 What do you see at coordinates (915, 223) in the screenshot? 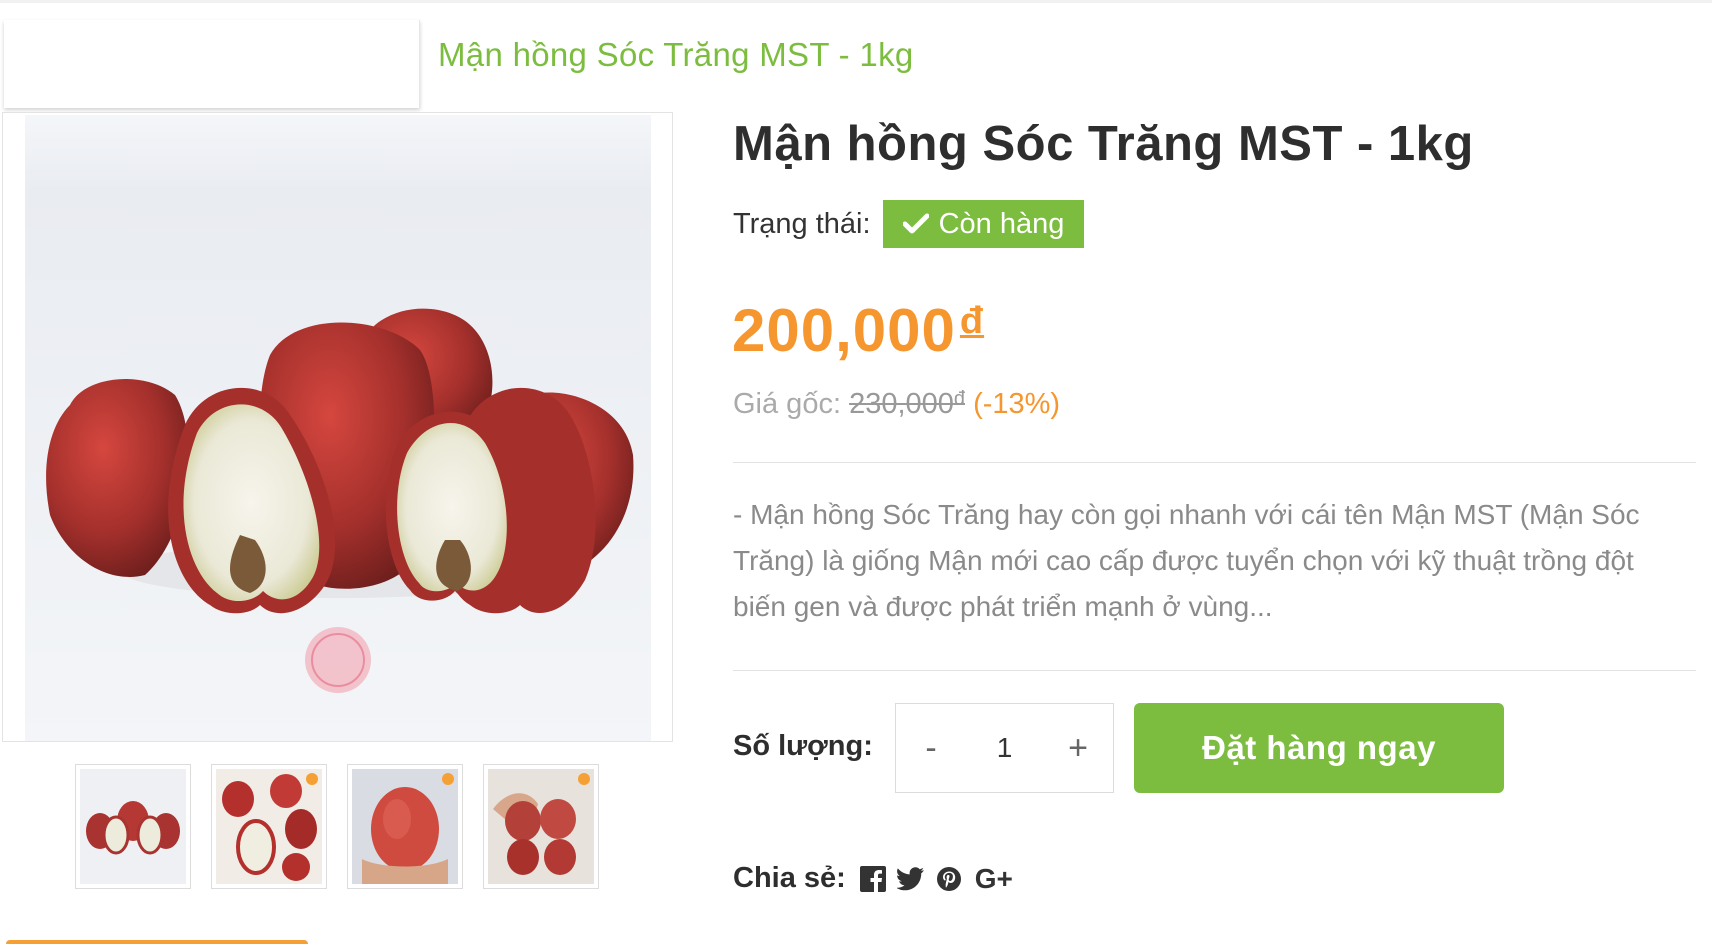
I see `check-icon` at bounding box center [915, 223].